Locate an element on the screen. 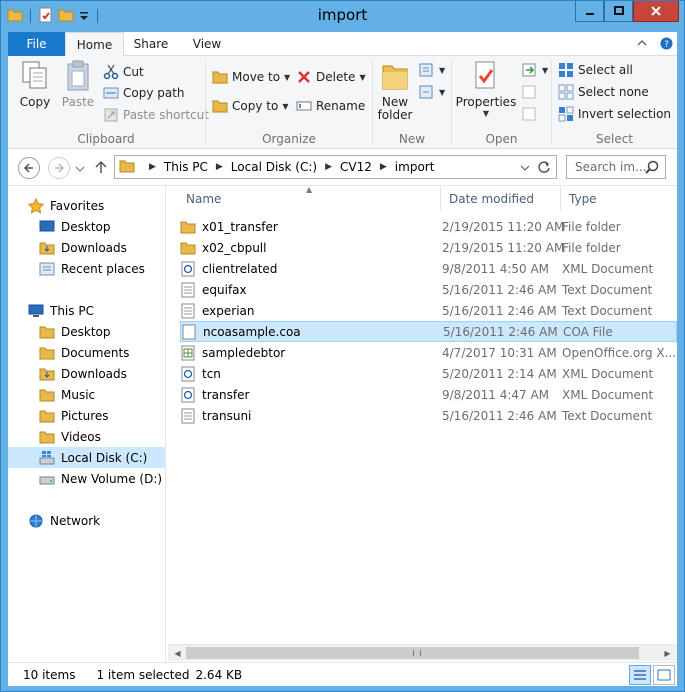 This screenshot has height=692, width=685. large-icons-view-button is located at coordinates (664, 675).